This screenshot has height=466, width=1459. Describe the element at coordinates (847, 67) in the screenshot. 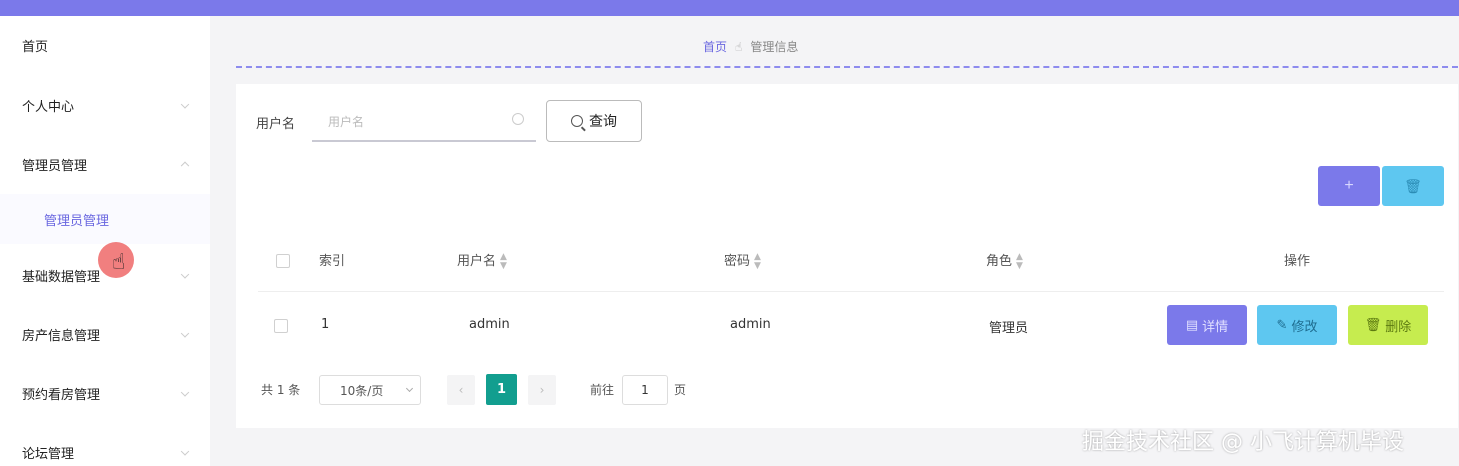

I see `divider` at that location.